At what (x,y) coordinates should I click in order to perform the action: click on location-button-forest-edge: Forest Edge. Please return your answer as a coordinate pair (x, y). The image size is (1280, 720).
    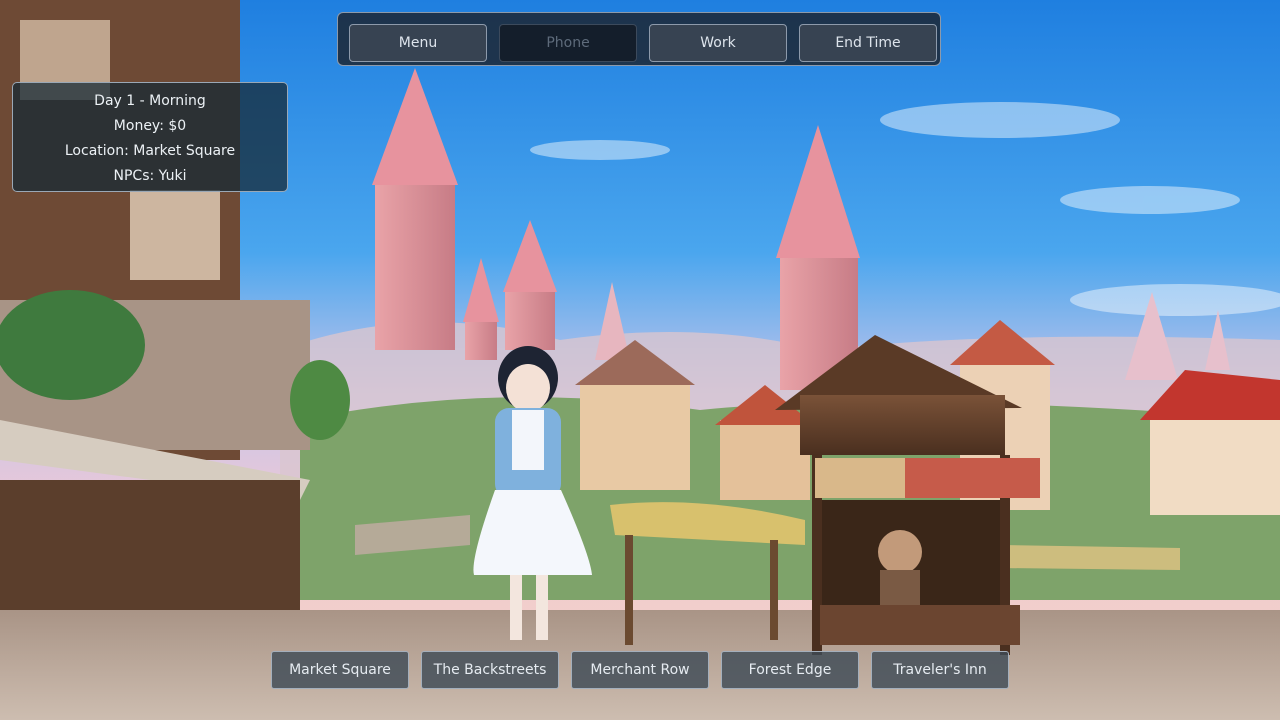
    Looking at the image, I should click on (790, 670).